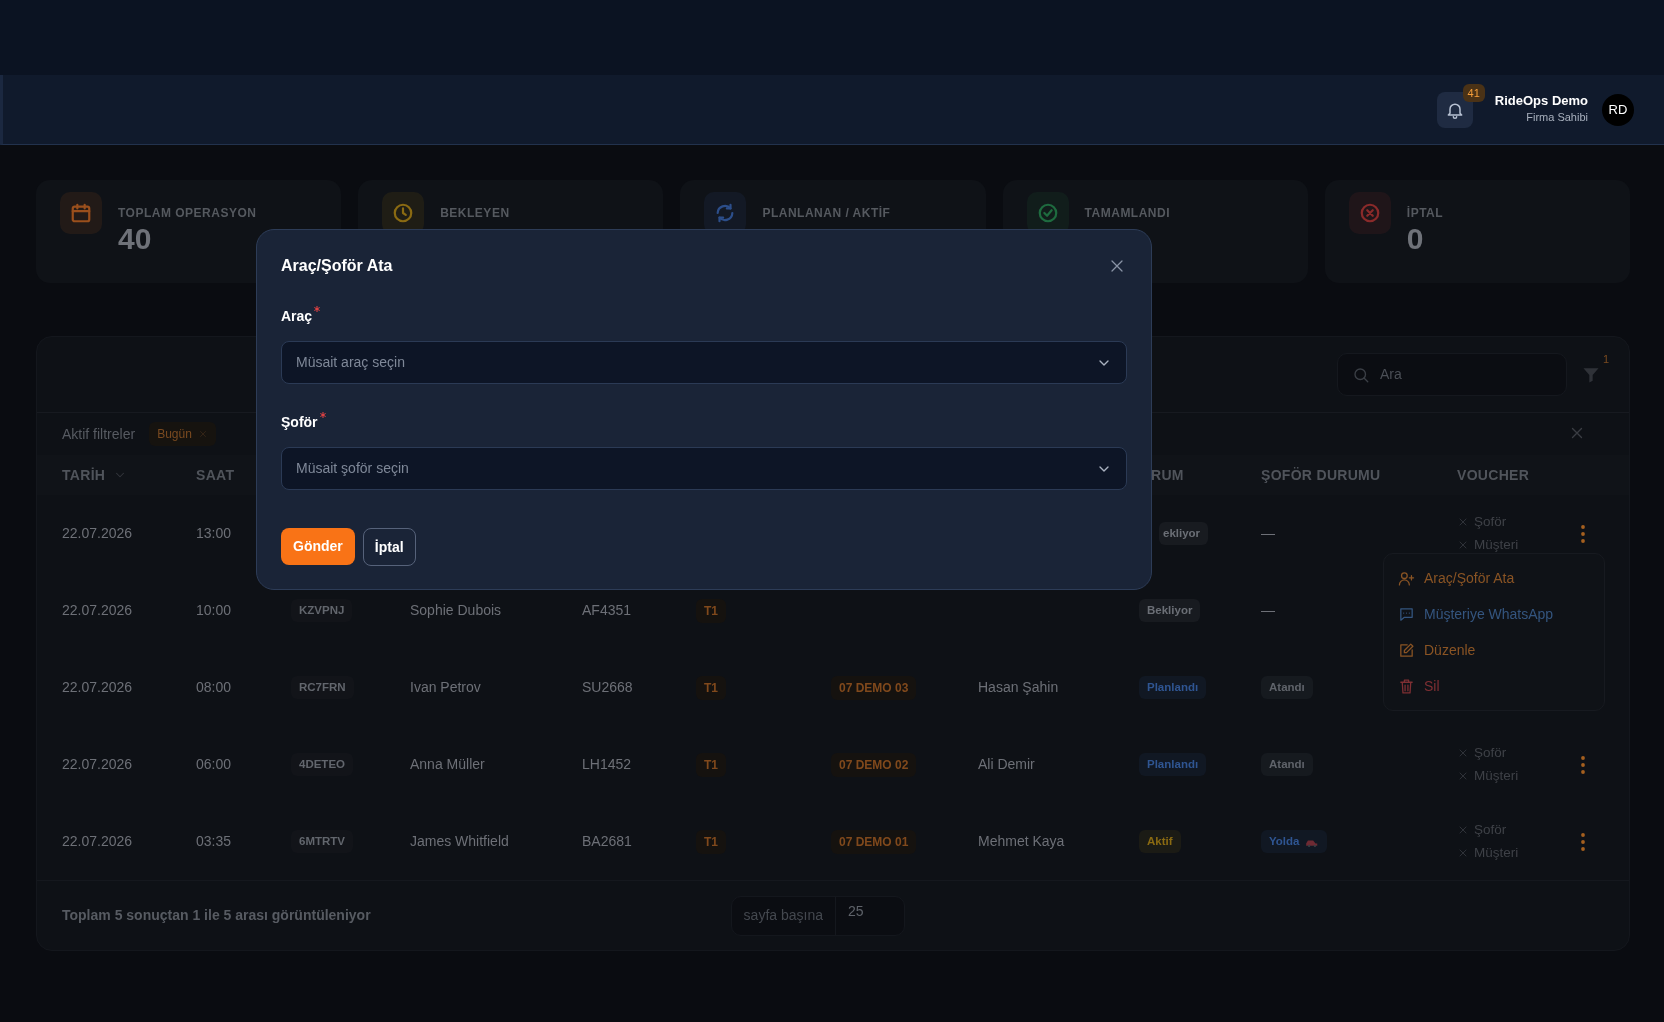 The height and width of the screenshot is (1022, 1664). What do you see at coordinates (1294, 841) in the screenshot?
I see `driver-status-tag: Yolda` at bounding box center [1294, 841].